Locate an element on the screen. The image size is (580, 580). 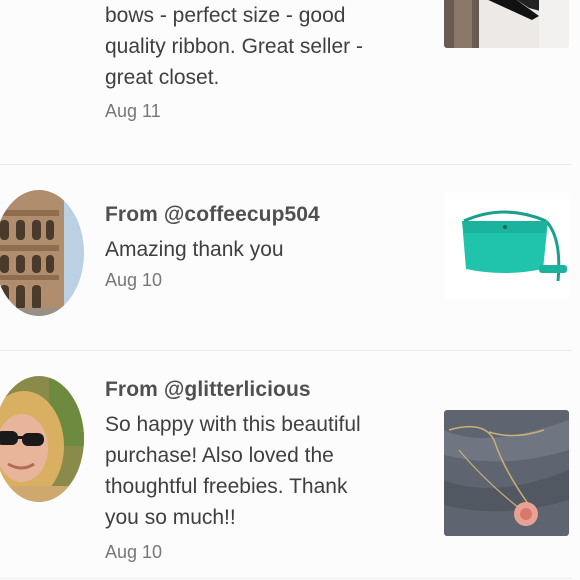
review-message-line: thoughtful freebies. Thank is located at coordinates (226, 486).